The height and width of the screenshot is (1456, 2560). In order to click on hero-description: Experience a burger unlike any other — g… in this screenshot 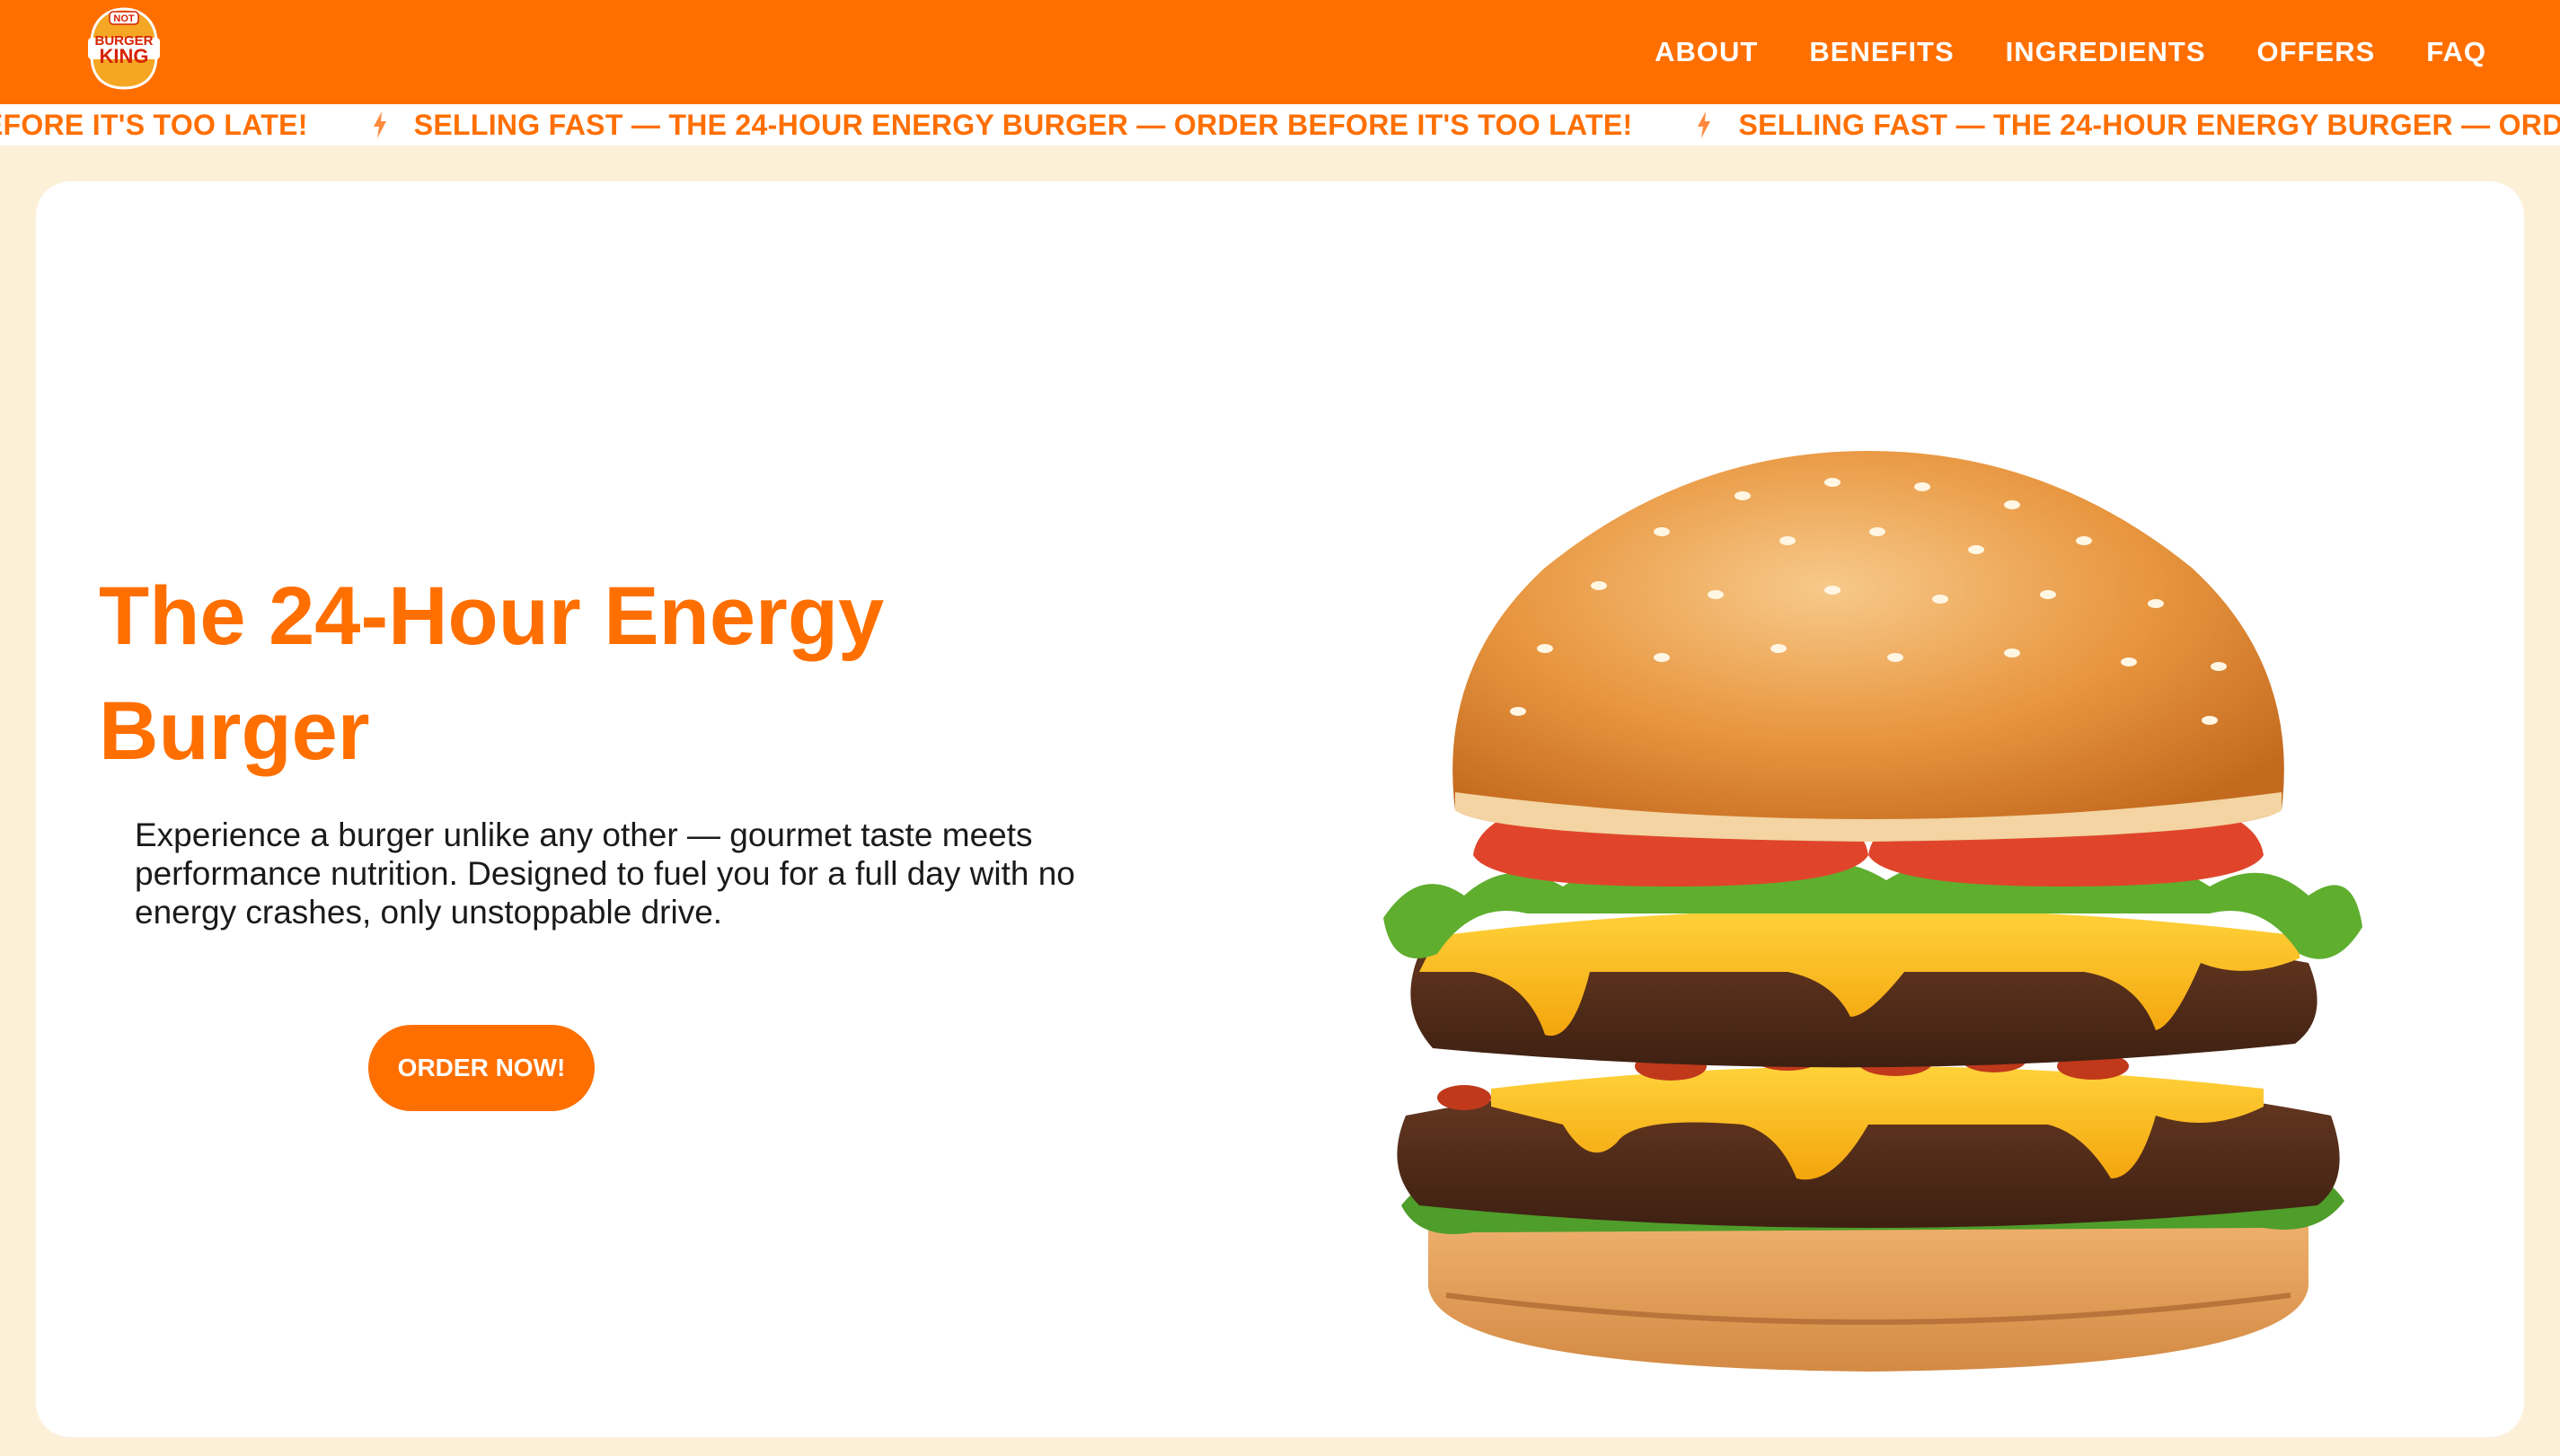, I will do `click(605, 874)`.